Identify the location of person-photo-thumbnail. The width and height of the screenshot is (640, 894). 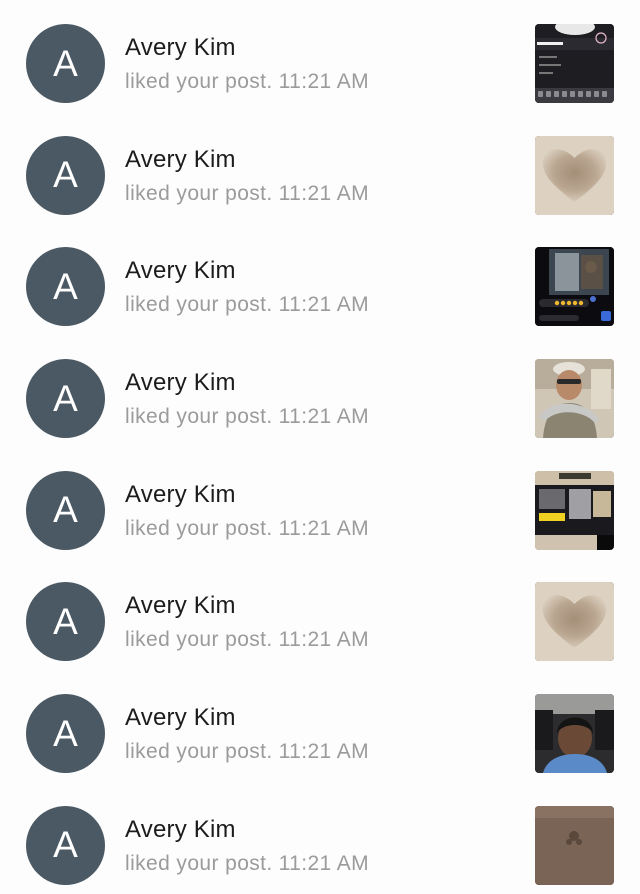
(574, 399).